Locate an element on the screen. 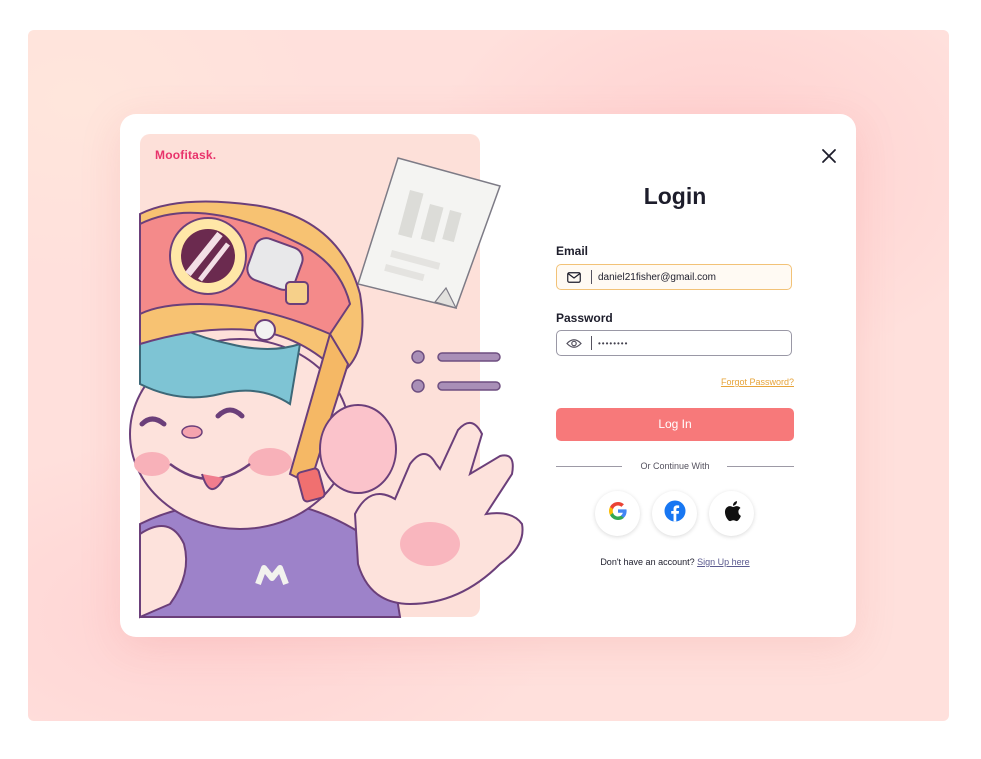 This screenshot has width=981, height=759. apple-icon is located at coordinates (732, 513).